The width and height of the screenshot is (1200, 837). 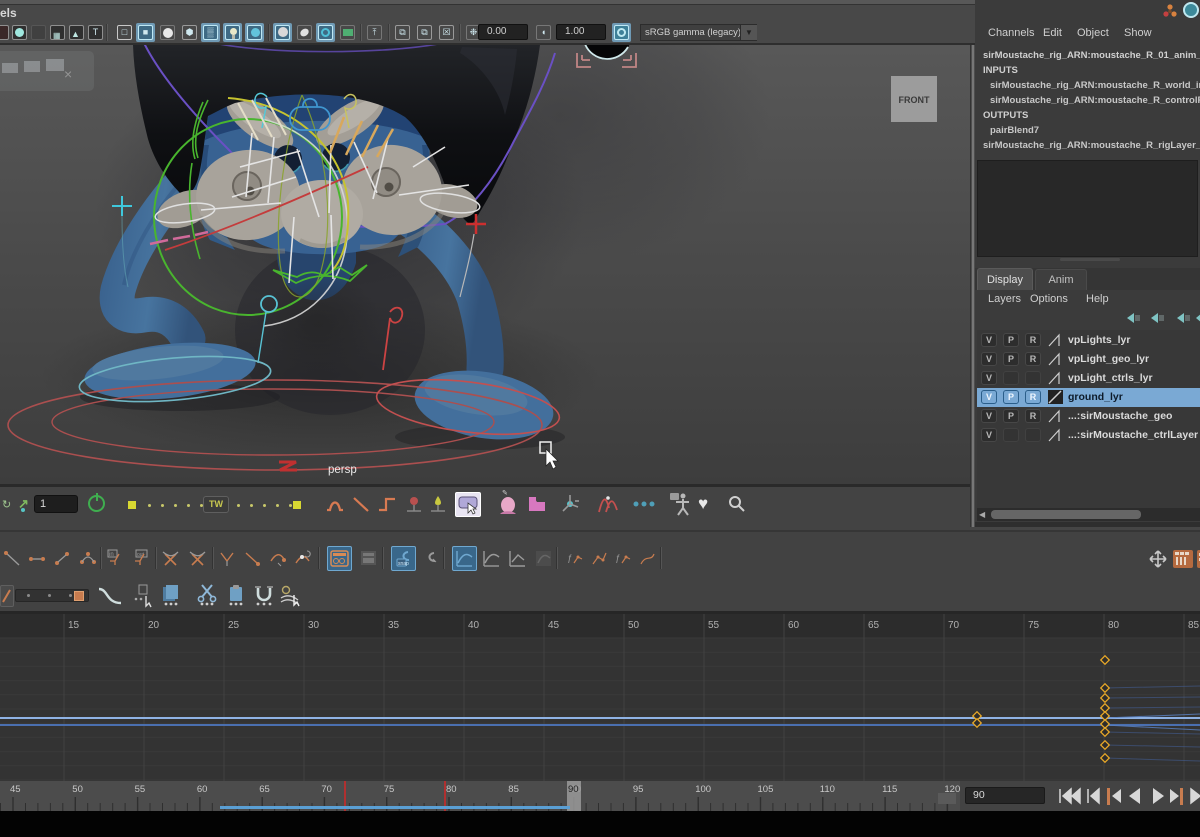 I want to click on svg-text: 110, so click(x=827, y=789).